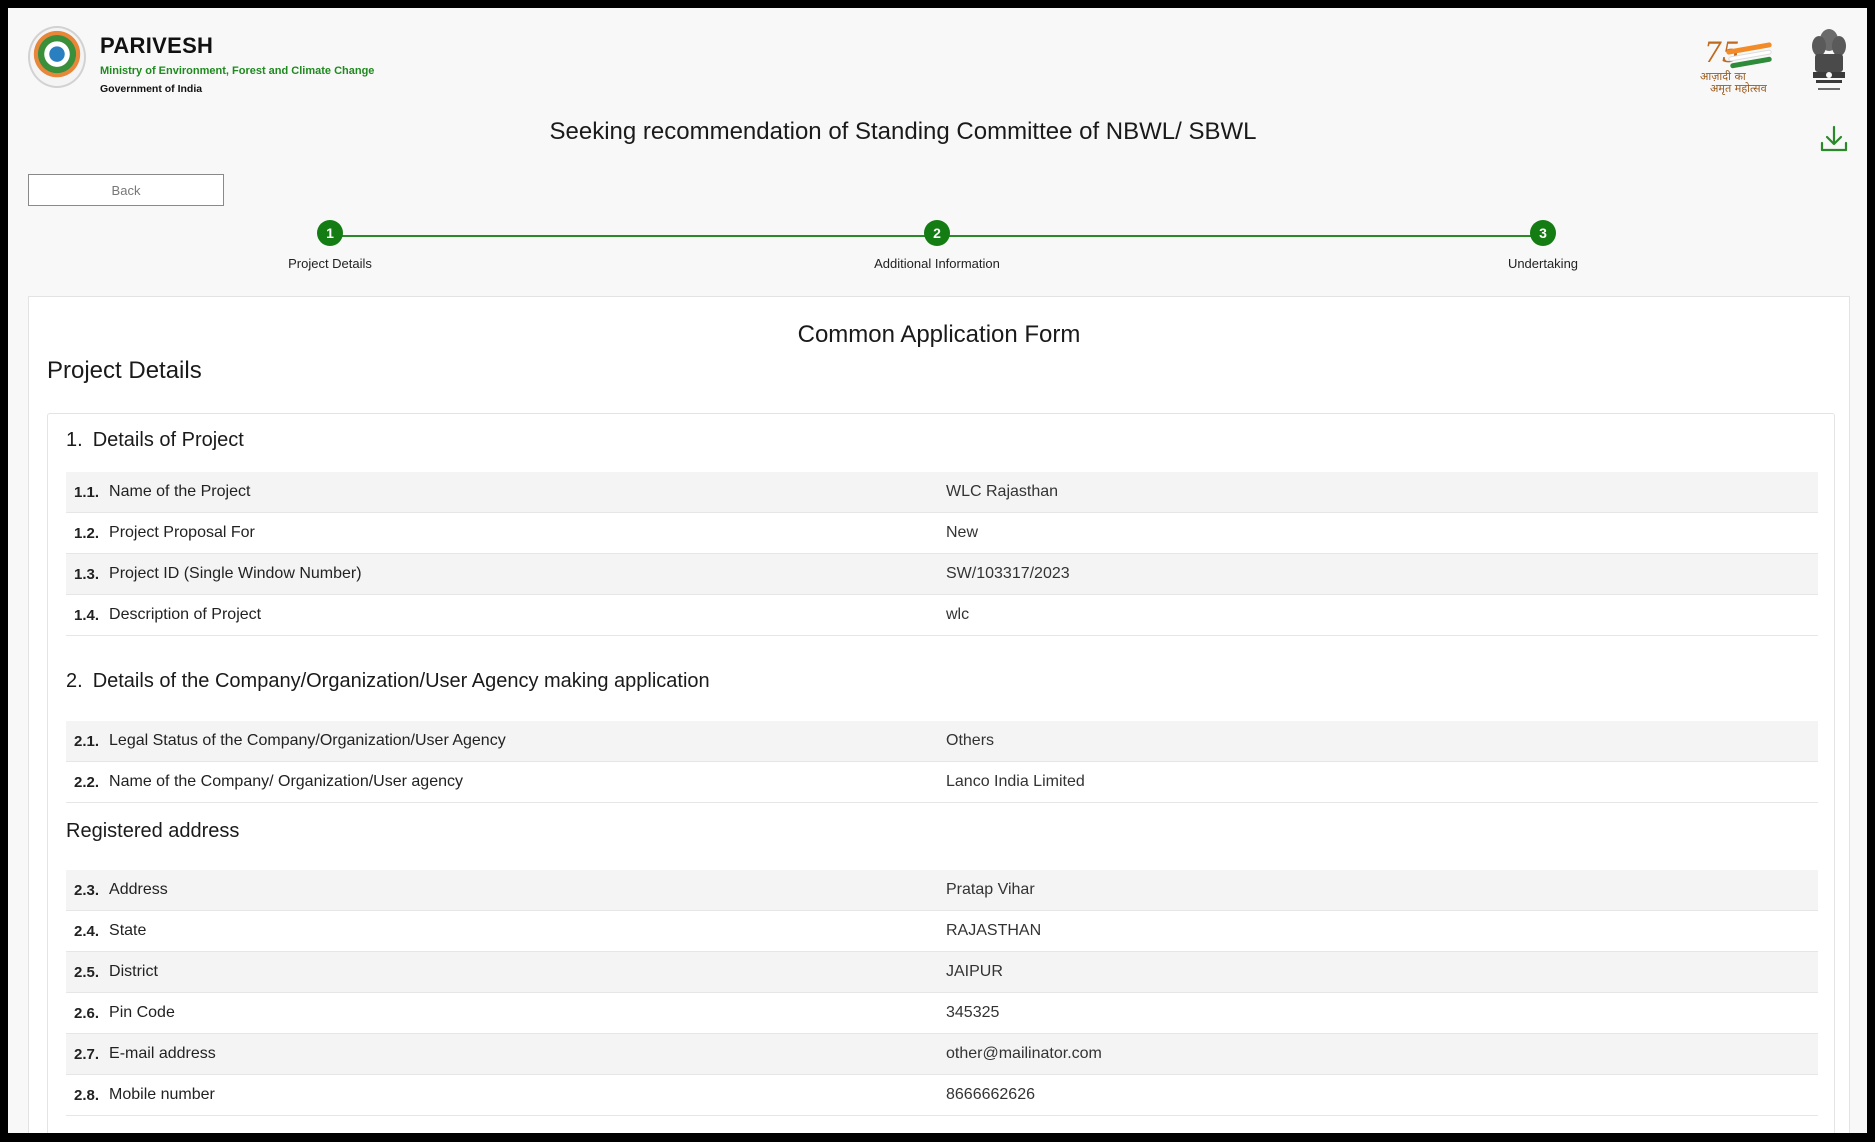 The width and height of the screenshot is (1875, 1142). What do you see at coordinates (1002, 491) in the screenshot?
I see `row-value: WLC Rajasthan` at bounding box center [1002, 491].